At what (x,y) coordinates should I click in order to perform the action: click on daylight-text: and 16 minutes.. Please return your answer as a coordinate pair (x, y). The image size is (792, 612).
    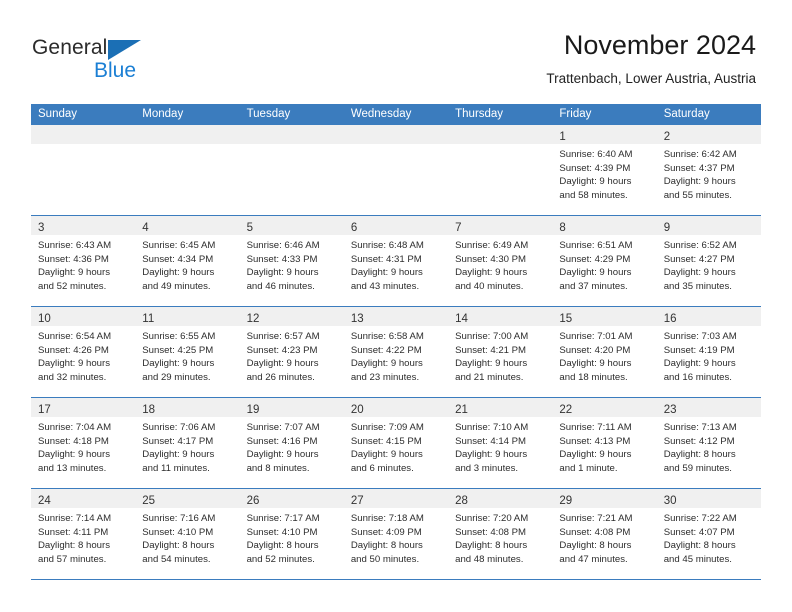
    Looking at the image, I should click on (697, 377).